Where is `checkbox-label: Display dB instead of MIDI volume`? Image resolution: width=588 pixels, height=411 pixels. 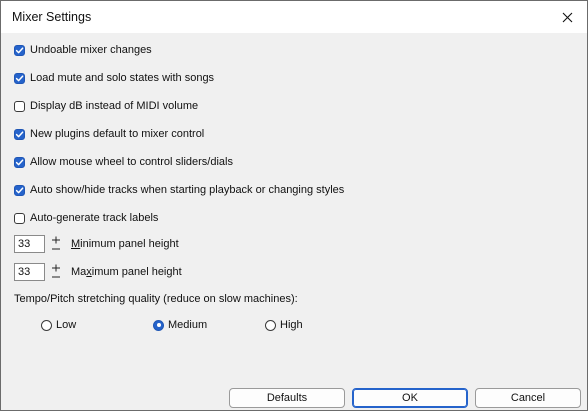
checkbox-label: Display dB instead of MIDI volume is located at coordinates (114, 106).